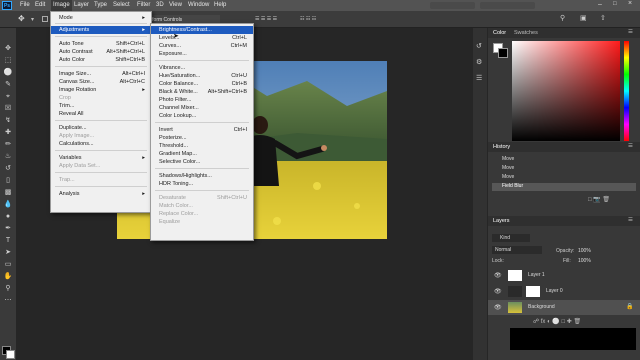 Image resolution: width=640 pixels, height=360 pixels. I want to click on minimize-icon: –, so click(600, 4).